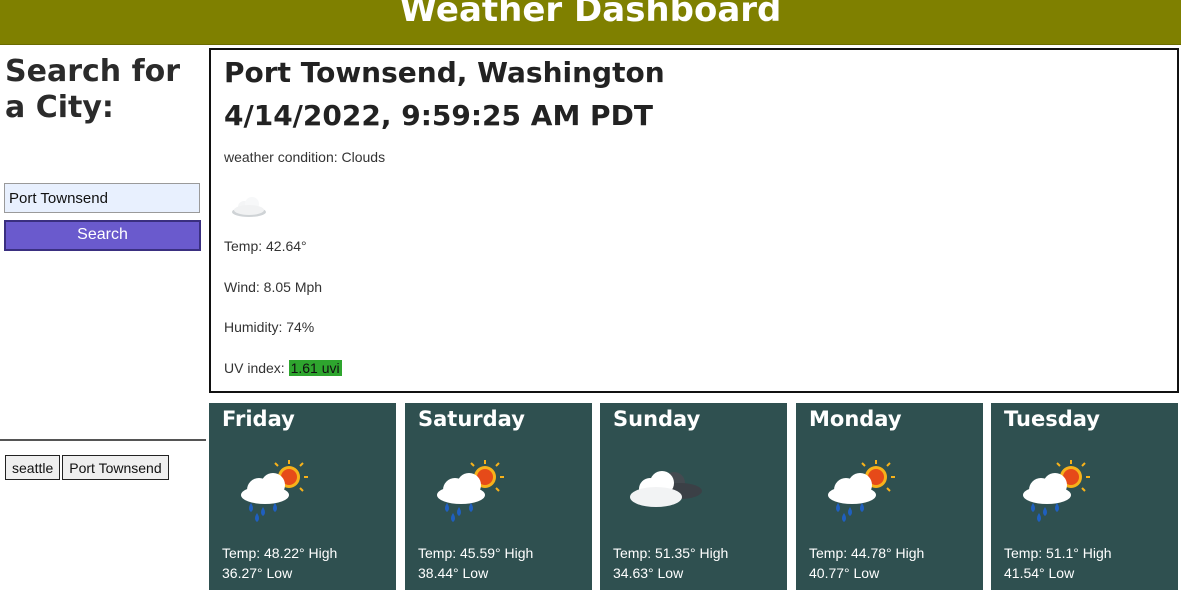  I want to click on cloud-dark-icon, so click(666, 489).